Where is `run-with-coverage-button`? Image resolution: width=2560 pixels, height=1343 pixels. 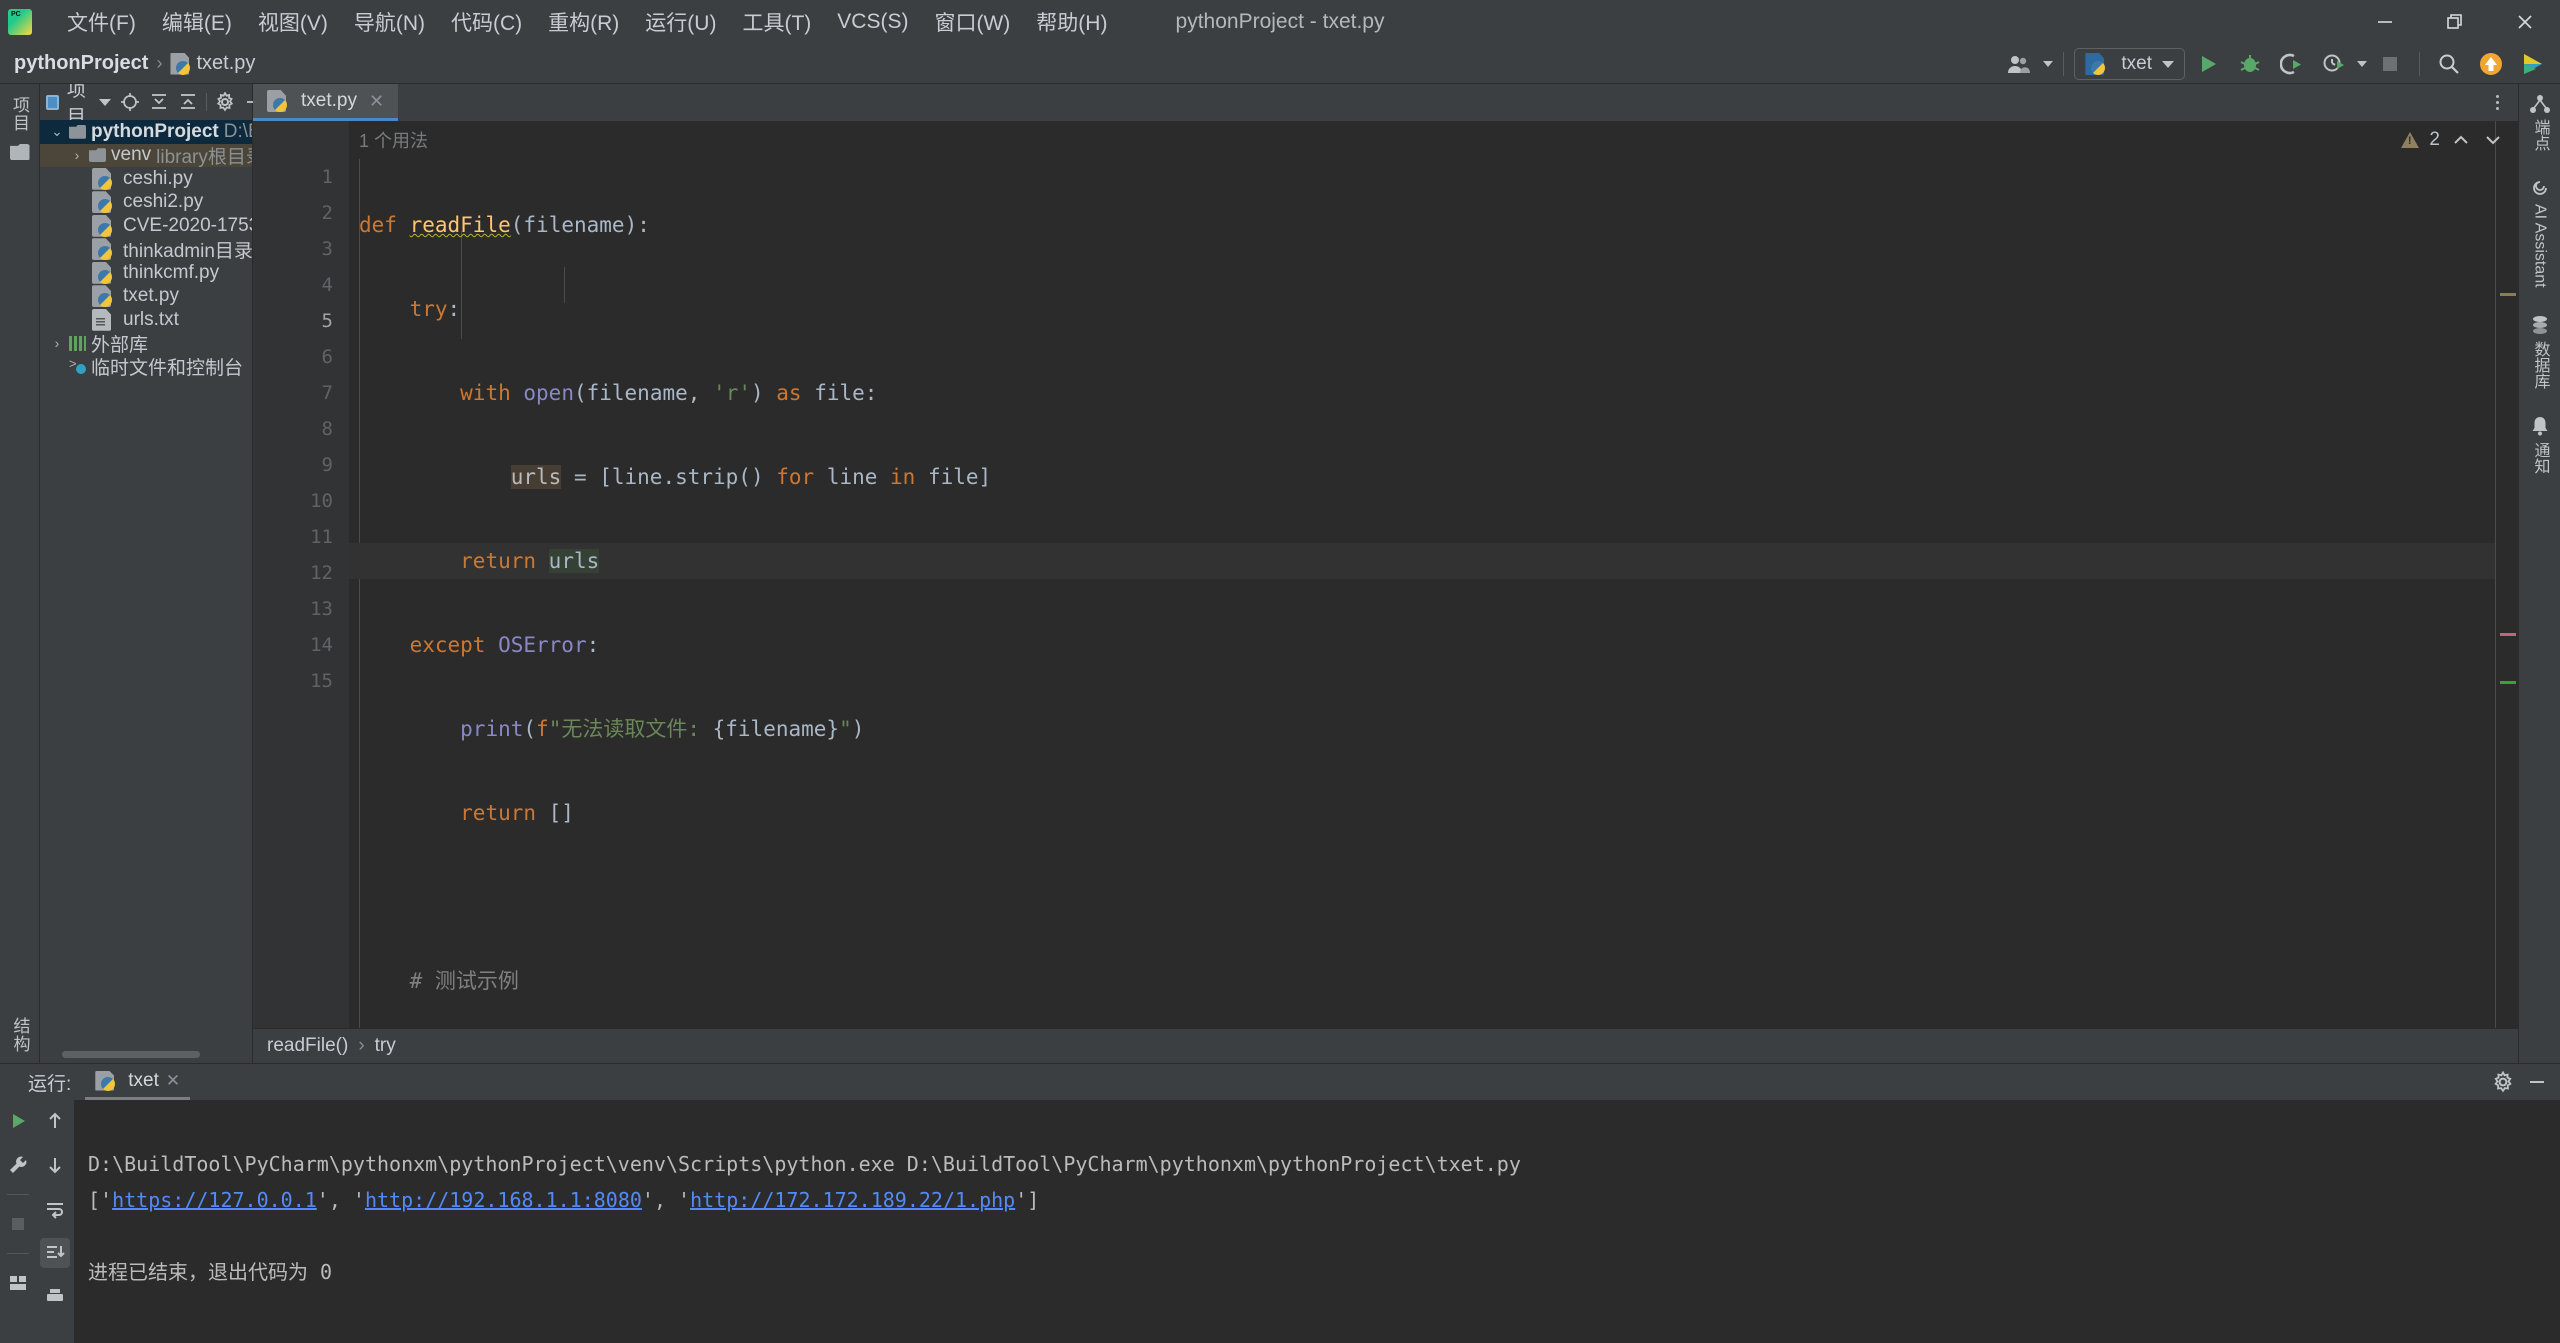
run-with-coverage-button is located at coordinates (2292, 64).